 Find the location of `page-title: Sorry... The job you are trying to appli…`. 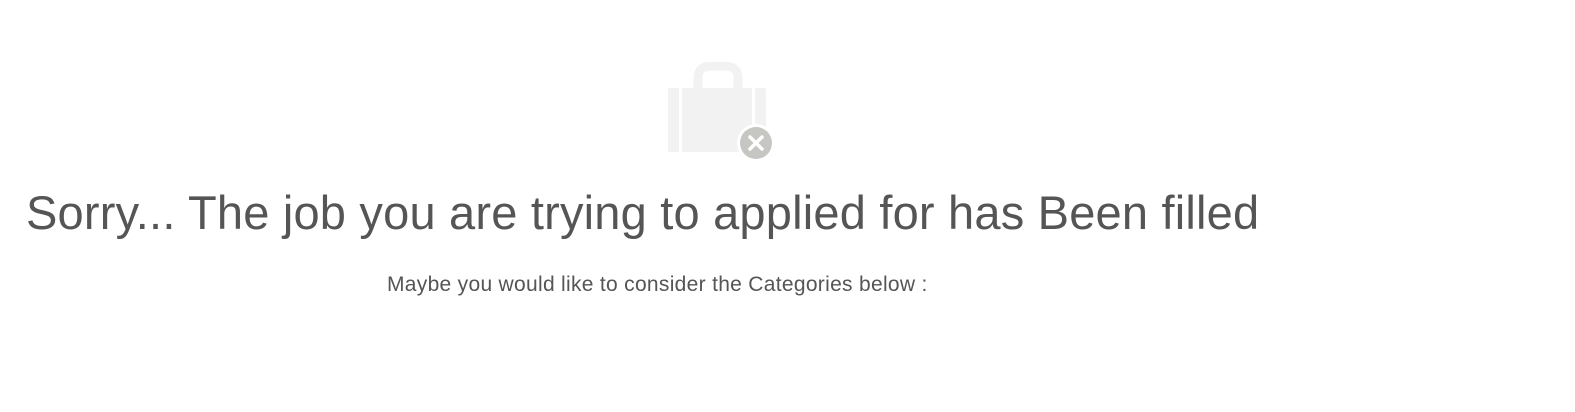

page-title: Sorry... The job you are trying to appli… is located at coordinates (643, 212).